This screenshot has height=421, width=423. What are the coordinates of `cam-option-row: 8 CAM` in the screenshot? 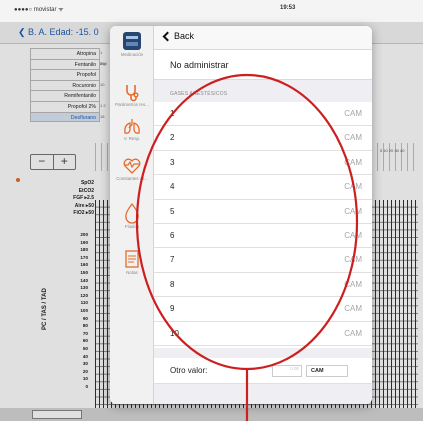 It's located at (263, 285).